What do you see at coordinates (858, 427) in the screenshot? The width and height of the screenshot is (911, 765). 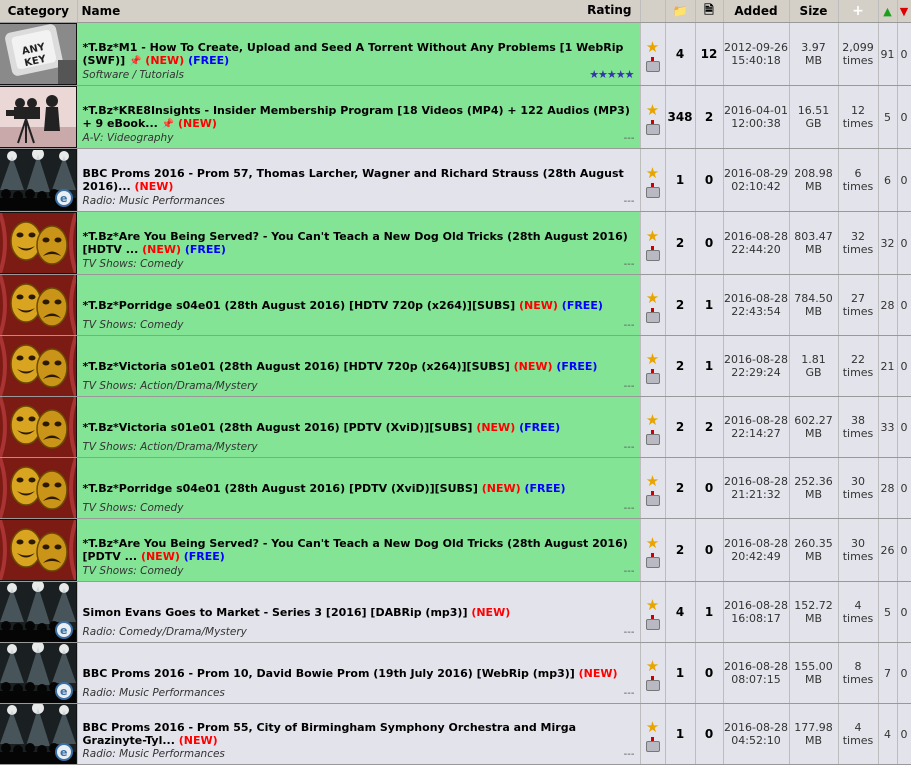 I see `snatched-count: 38 times` at bounding box center [858, 427].